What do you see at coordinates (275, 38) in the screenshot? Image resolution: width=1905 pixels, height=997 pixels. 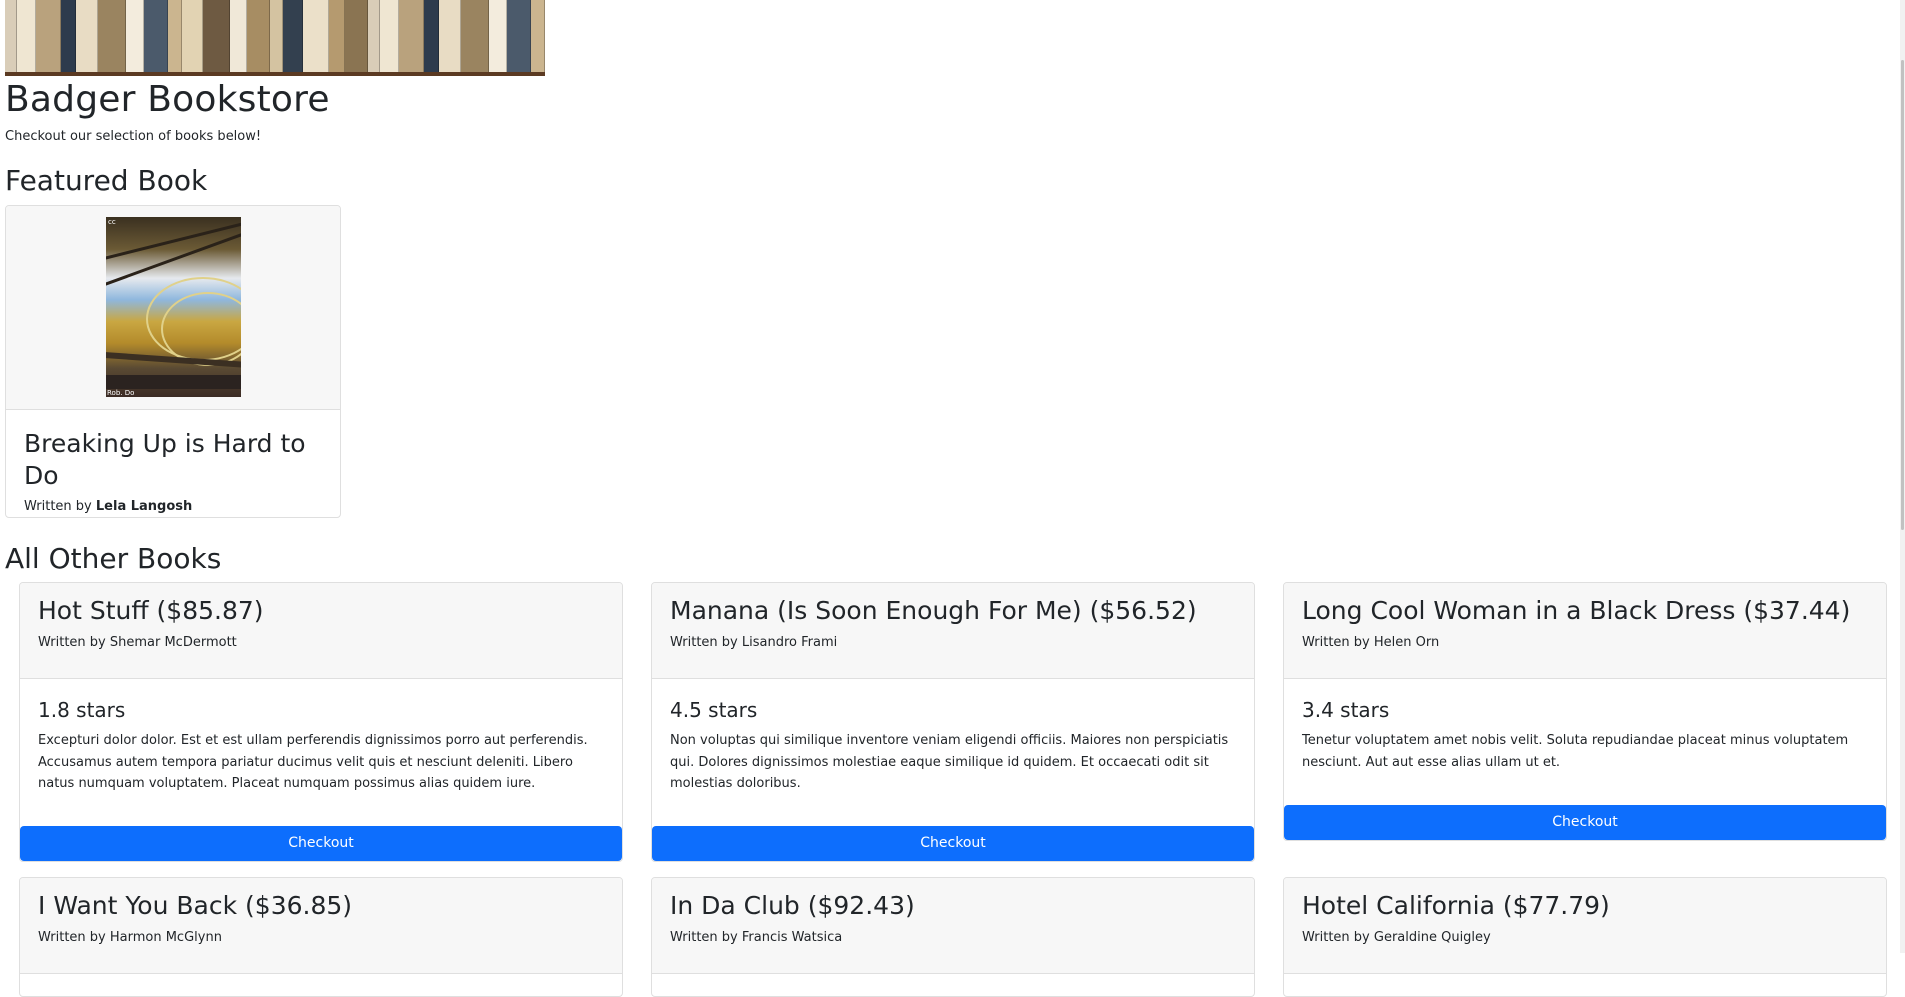 I see `bookshelf-banner-image` at bounding box center [275, 38].